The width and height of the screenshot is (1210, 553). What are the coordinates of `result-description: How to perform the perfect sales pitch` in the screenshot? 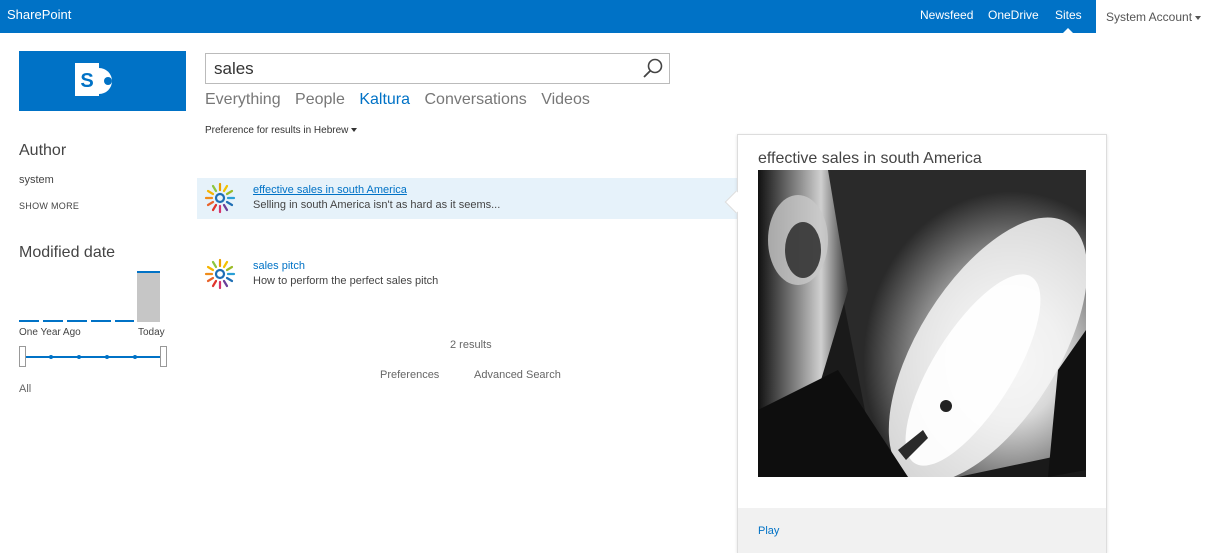 It's located at (346, 281).